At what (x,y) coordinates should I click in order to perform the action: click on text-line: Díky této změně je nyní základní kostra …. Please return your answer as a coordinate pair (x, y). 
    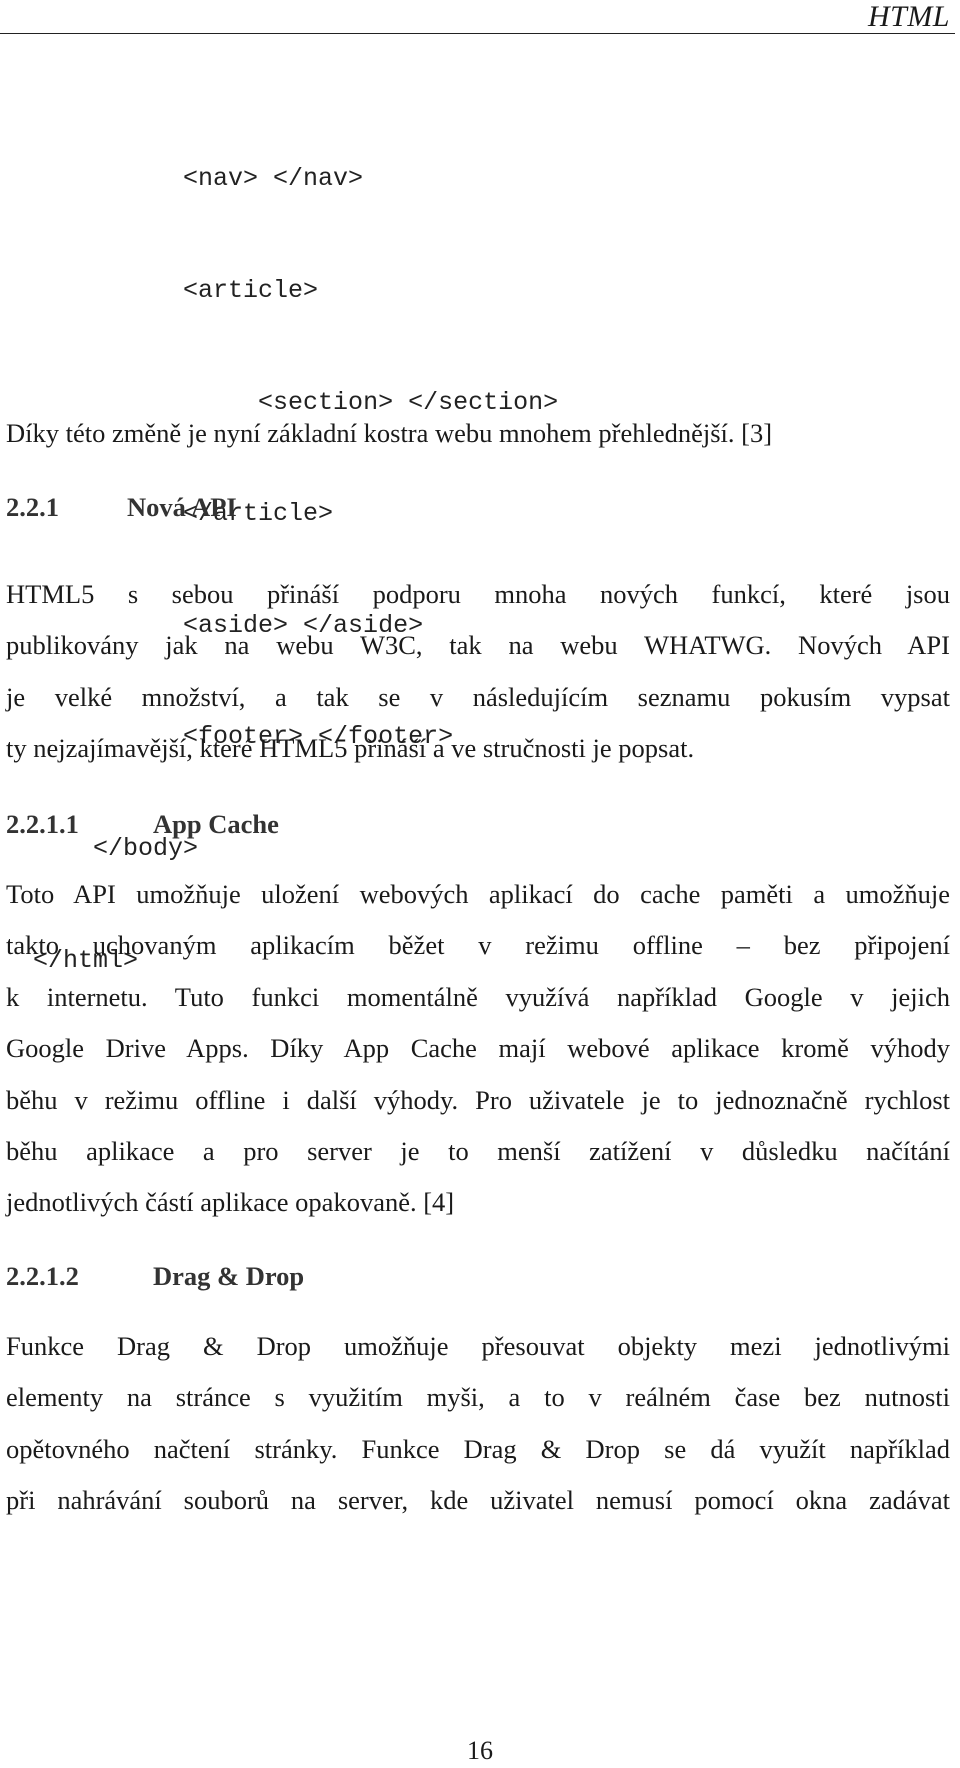
    Looking at the image, I should click on (389, 433).